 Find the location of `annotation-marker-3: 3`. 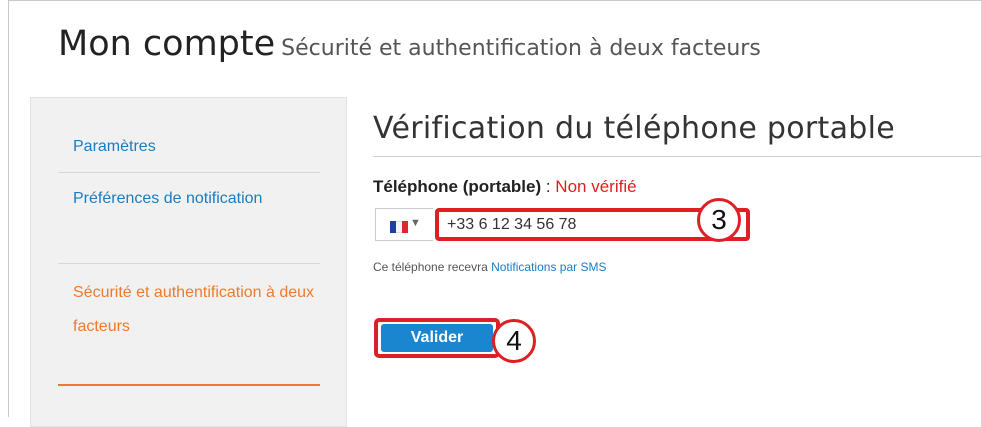

annotation-marker-3: 3 is located at coordinates (719, 220).